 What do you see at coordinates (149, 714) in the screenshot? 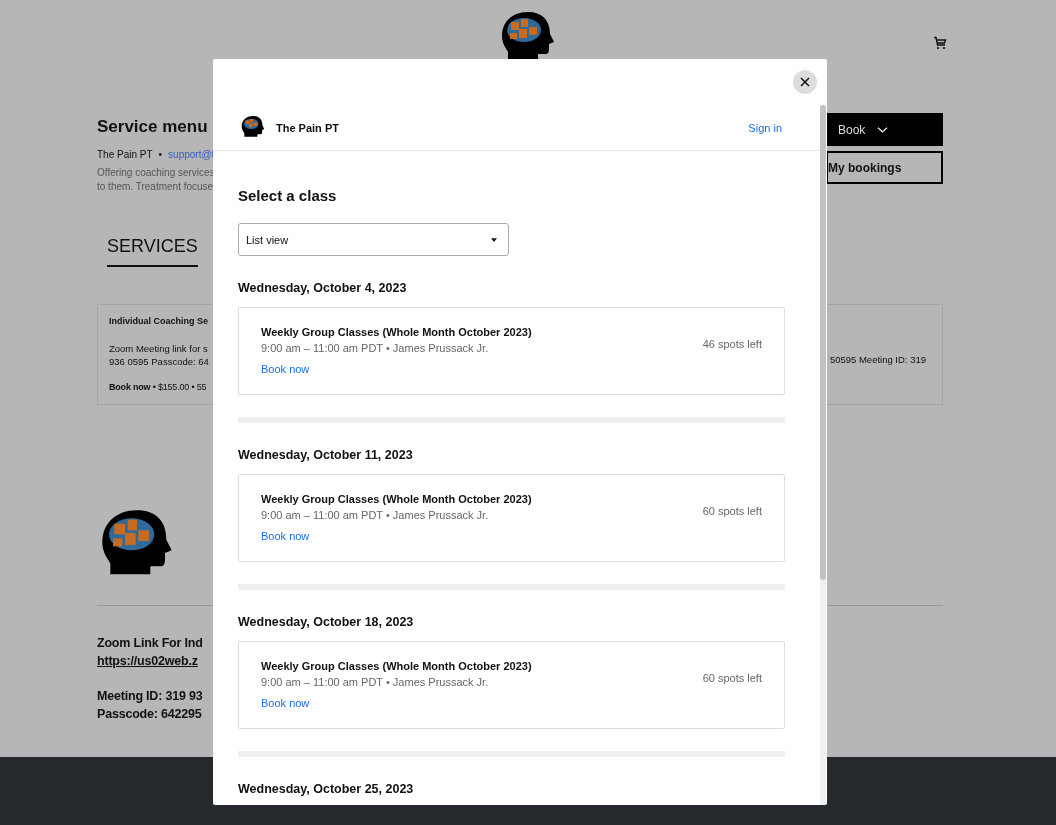
I see `passcode: Passcode: 642295` at bounding box center [149, 714].